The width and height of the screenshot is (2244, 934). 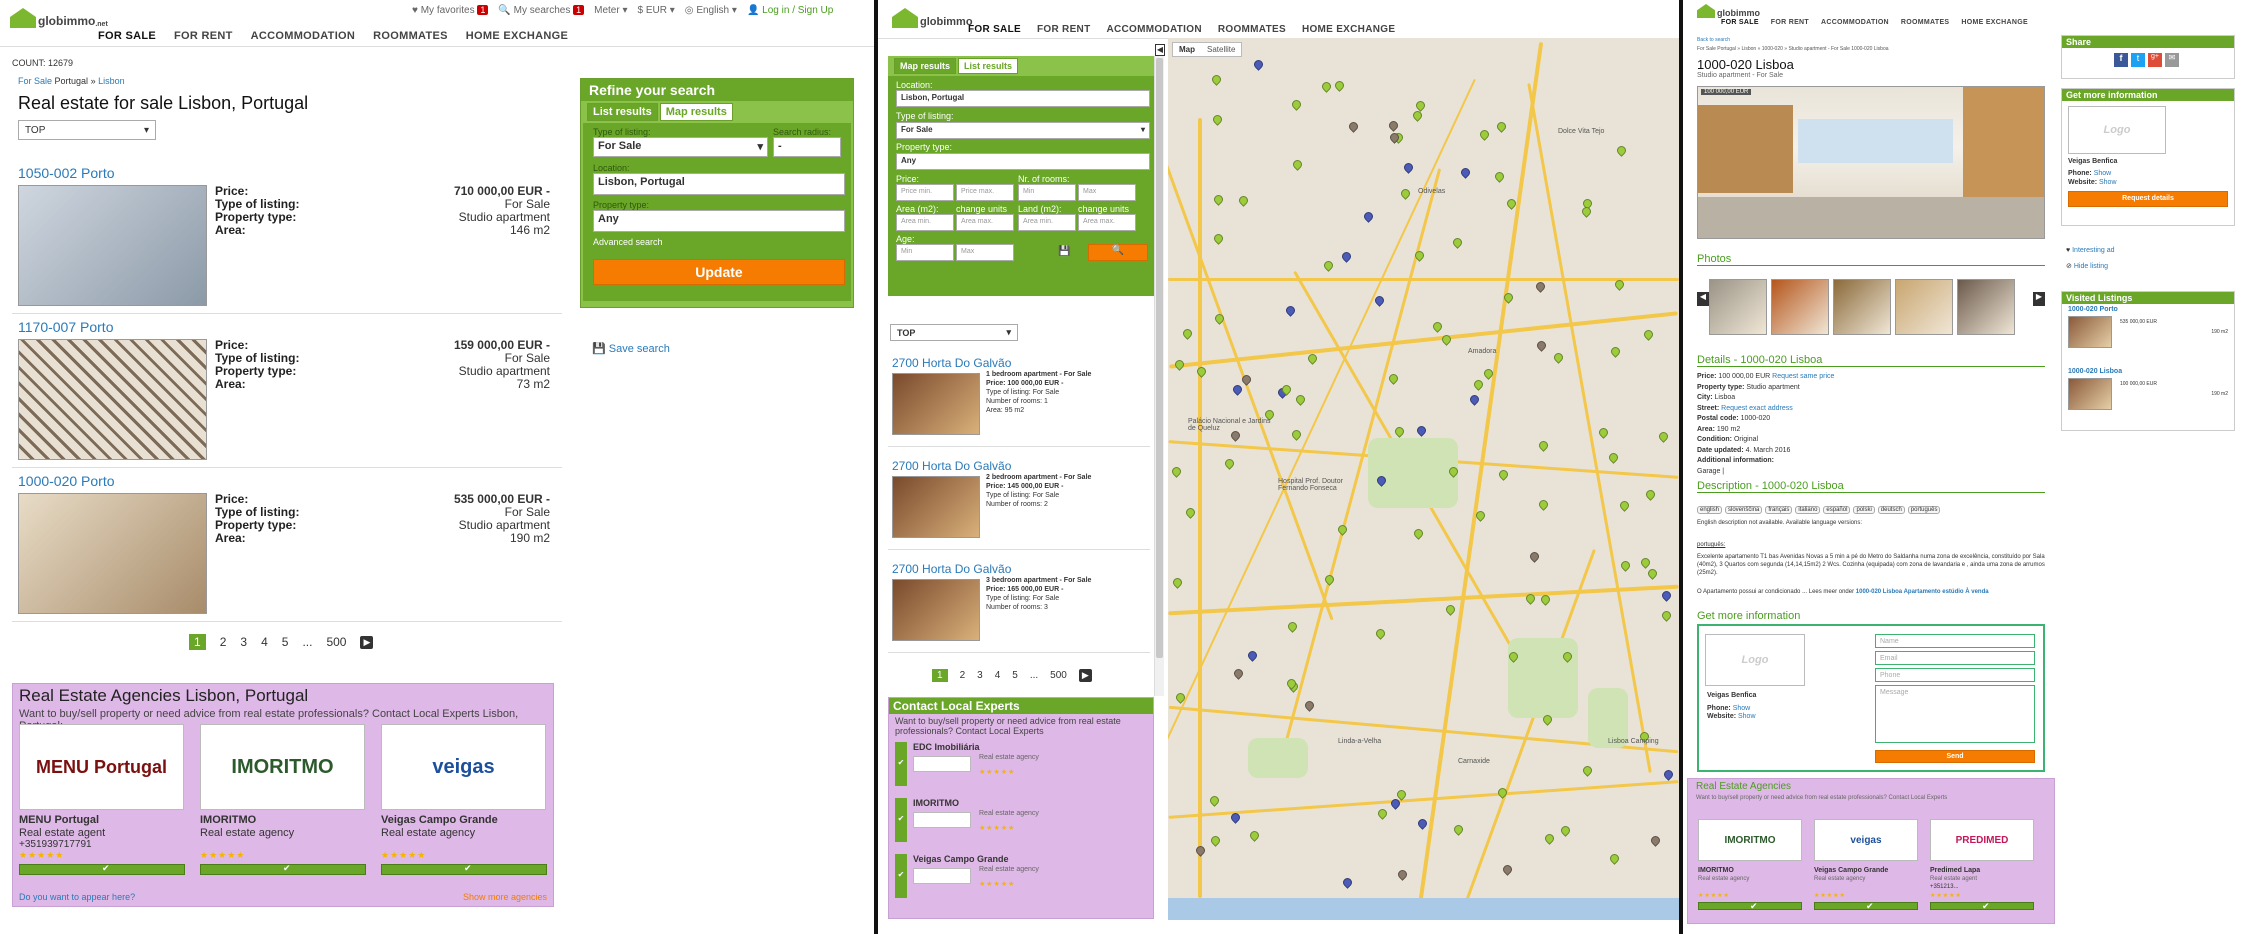 I want to click on site-logo: globimmo .net, so click(x=59, y=18).